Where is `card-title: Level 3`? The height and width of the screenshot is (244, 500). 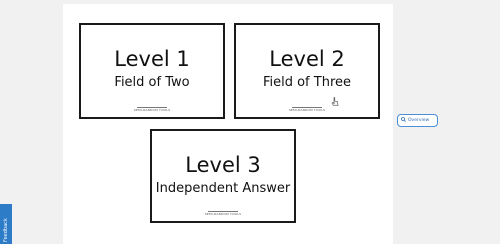 card-title: Level 3 is located at coordinates (223, 165).